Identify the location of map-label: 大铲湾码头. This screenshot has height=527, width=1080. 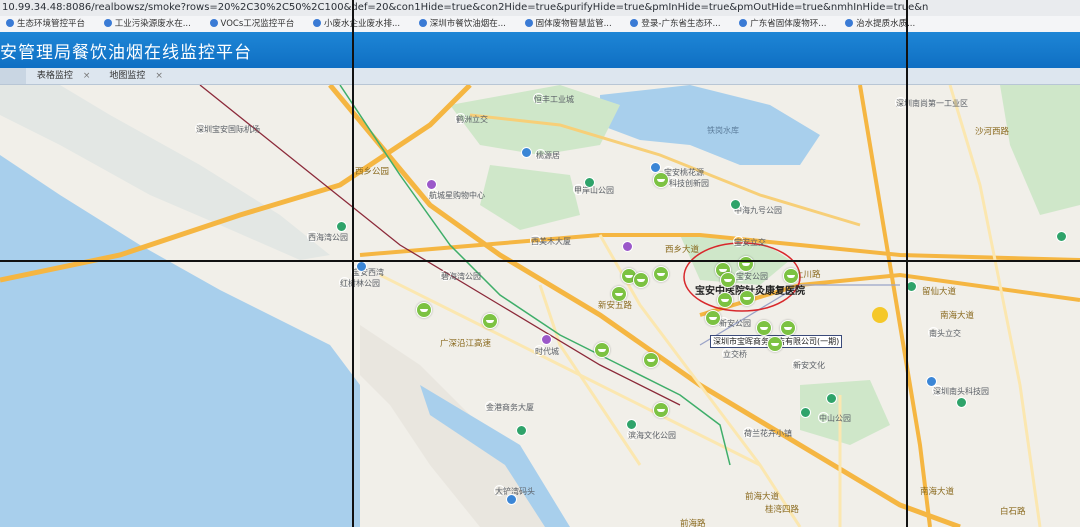
(514, 490).